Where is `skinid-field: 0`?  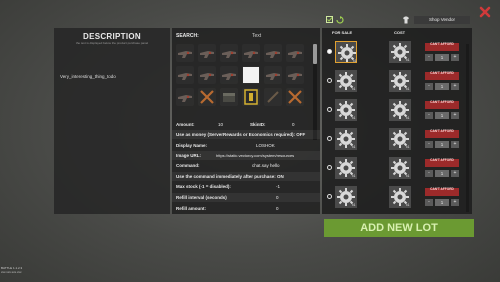 skinid-field: 0 is located at coordinates (293, 124).